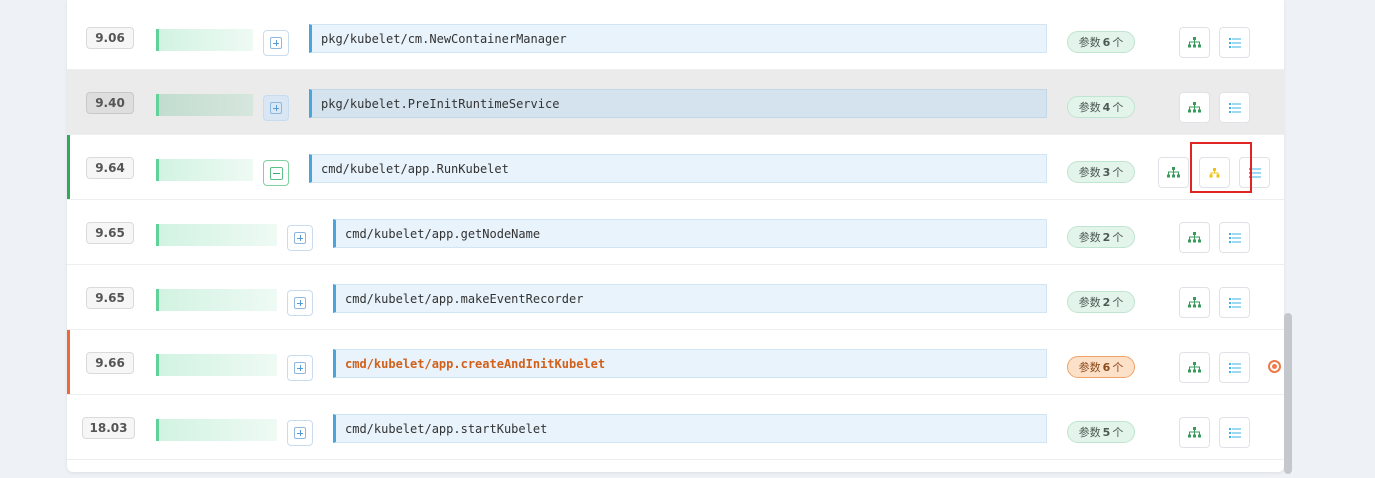 The image size is (1375, 478). What do you see at coordinates (690, 298) in the screenshot?
I see `function-name: cmd/kubelet/app.makeEventRecorder` at bounding box center [690, 298].